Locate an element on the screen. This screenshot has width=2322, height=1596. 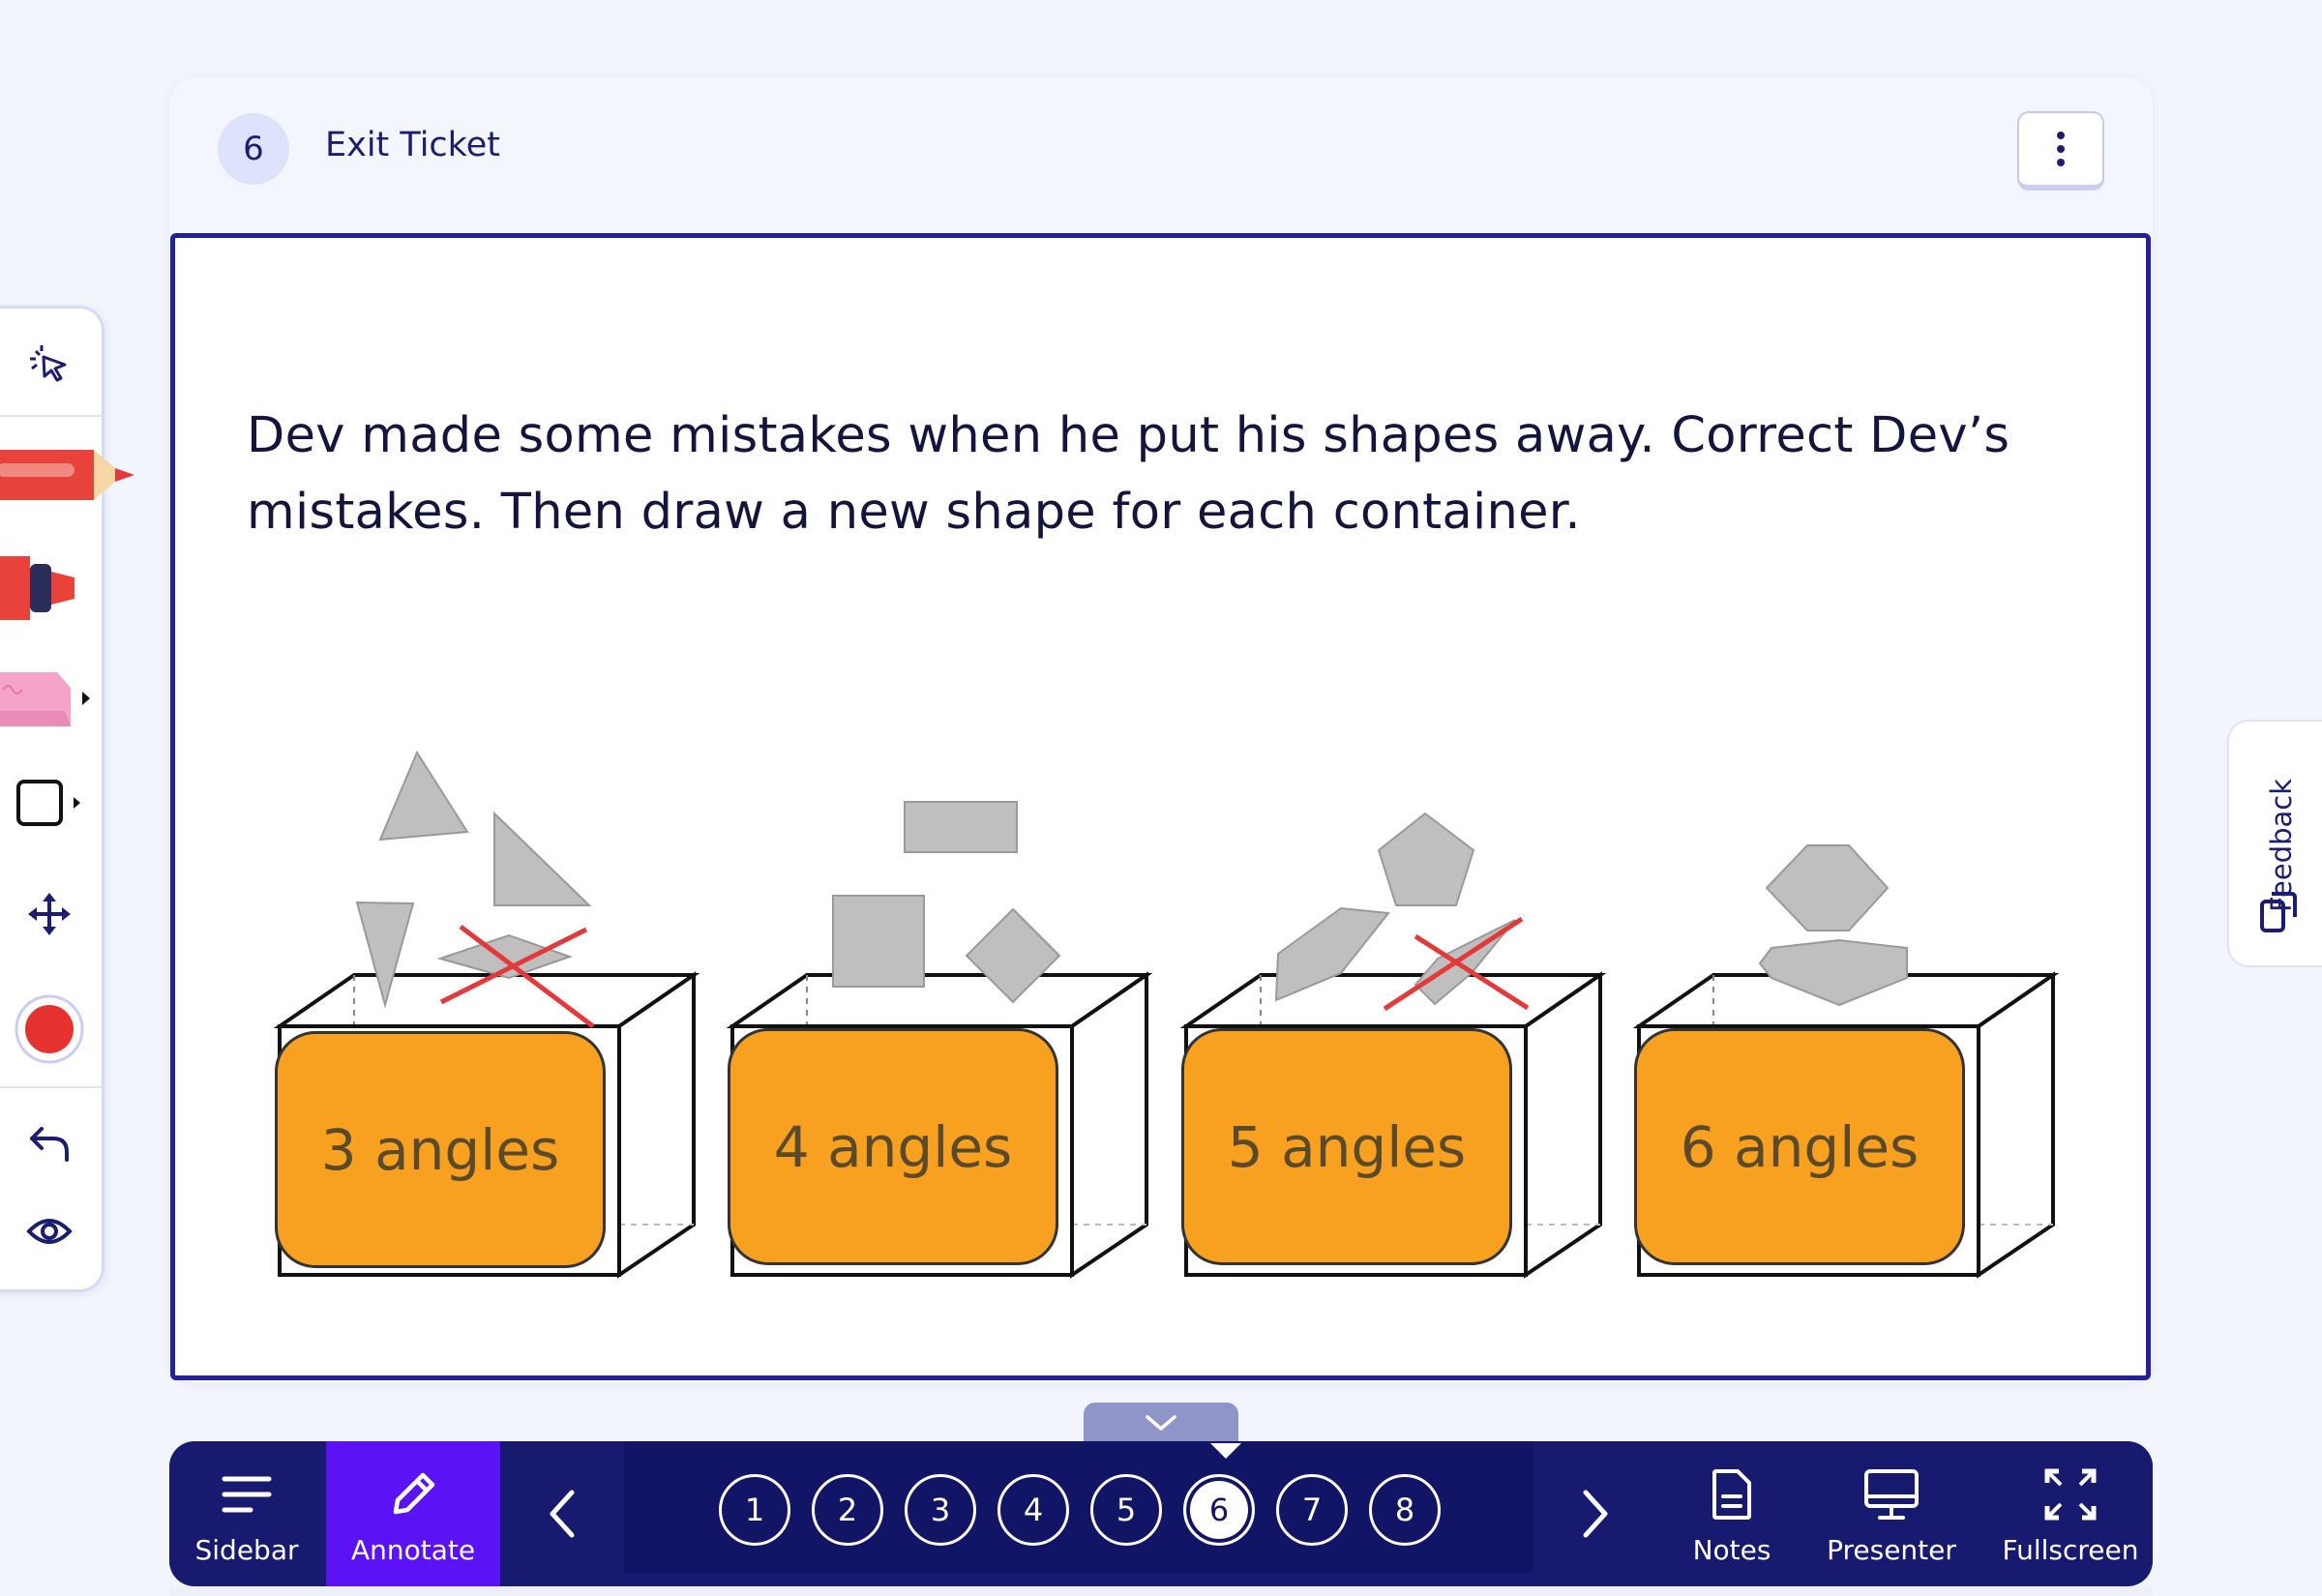
chevron-down-icon is located at coordinates (1161, 1423).